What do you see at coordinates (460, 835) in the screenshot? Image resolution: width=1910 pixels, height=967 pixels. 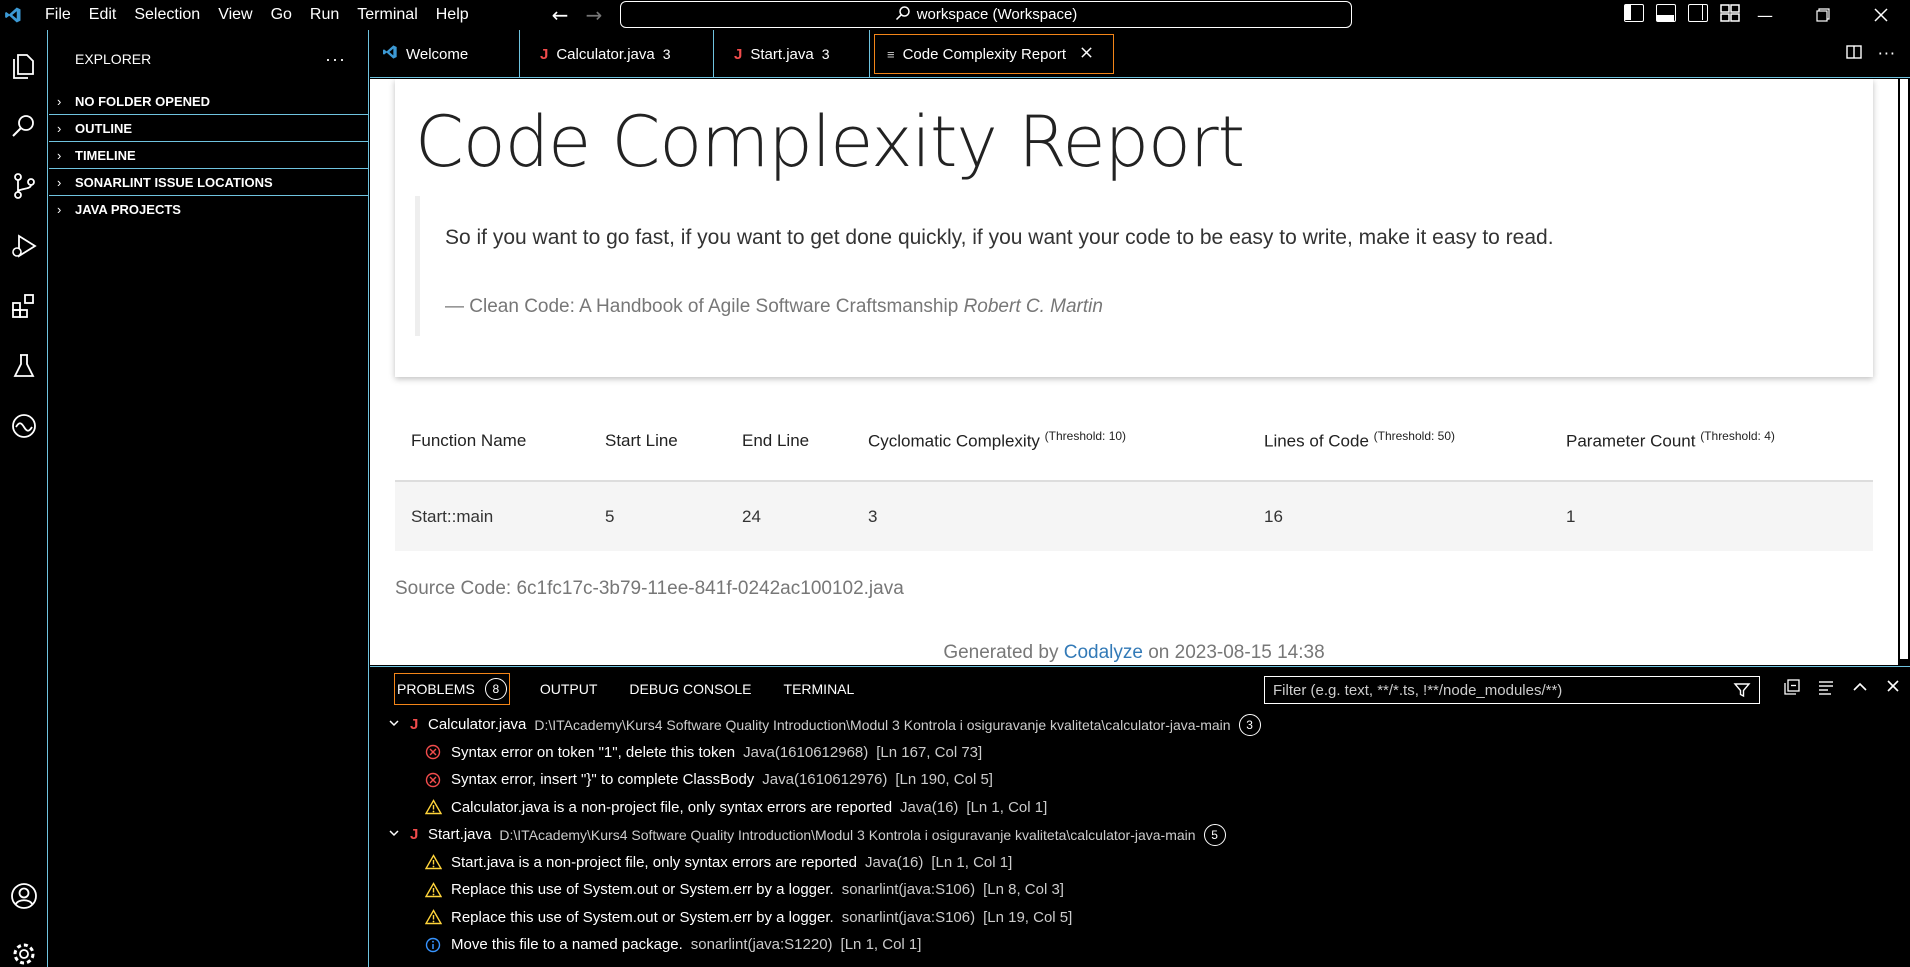 I see `file-name: Start.java` at bounding box center [460, 835].